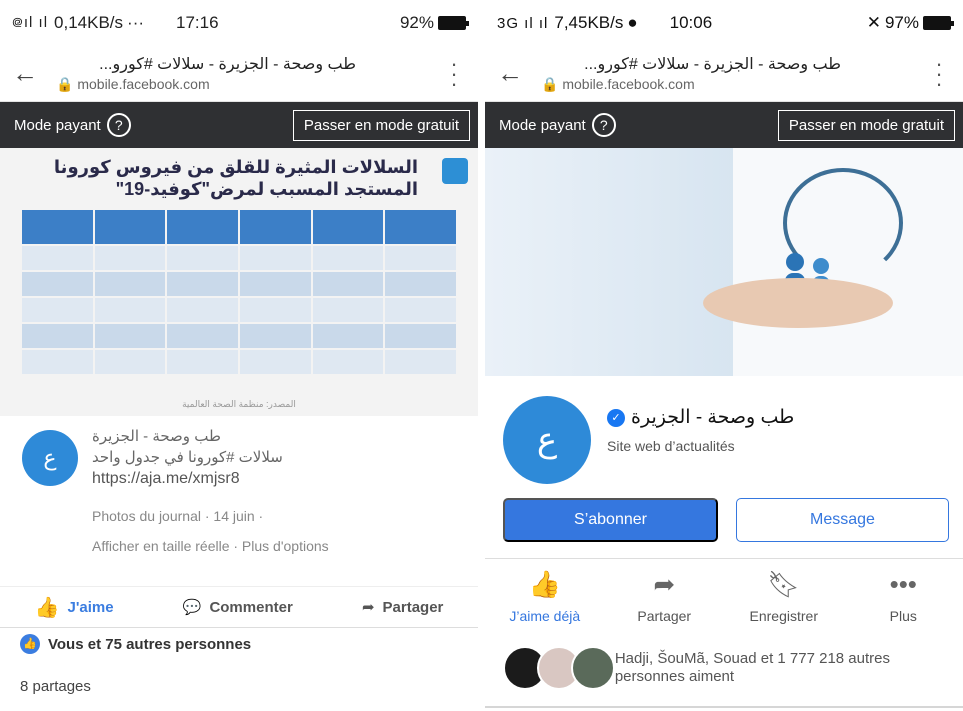 The height and width of the screenshot is (711, 963). What do you see at coordinates (842, 520) in the screenshot?
I see `message-button: Message` at bounding box center [842, 520].